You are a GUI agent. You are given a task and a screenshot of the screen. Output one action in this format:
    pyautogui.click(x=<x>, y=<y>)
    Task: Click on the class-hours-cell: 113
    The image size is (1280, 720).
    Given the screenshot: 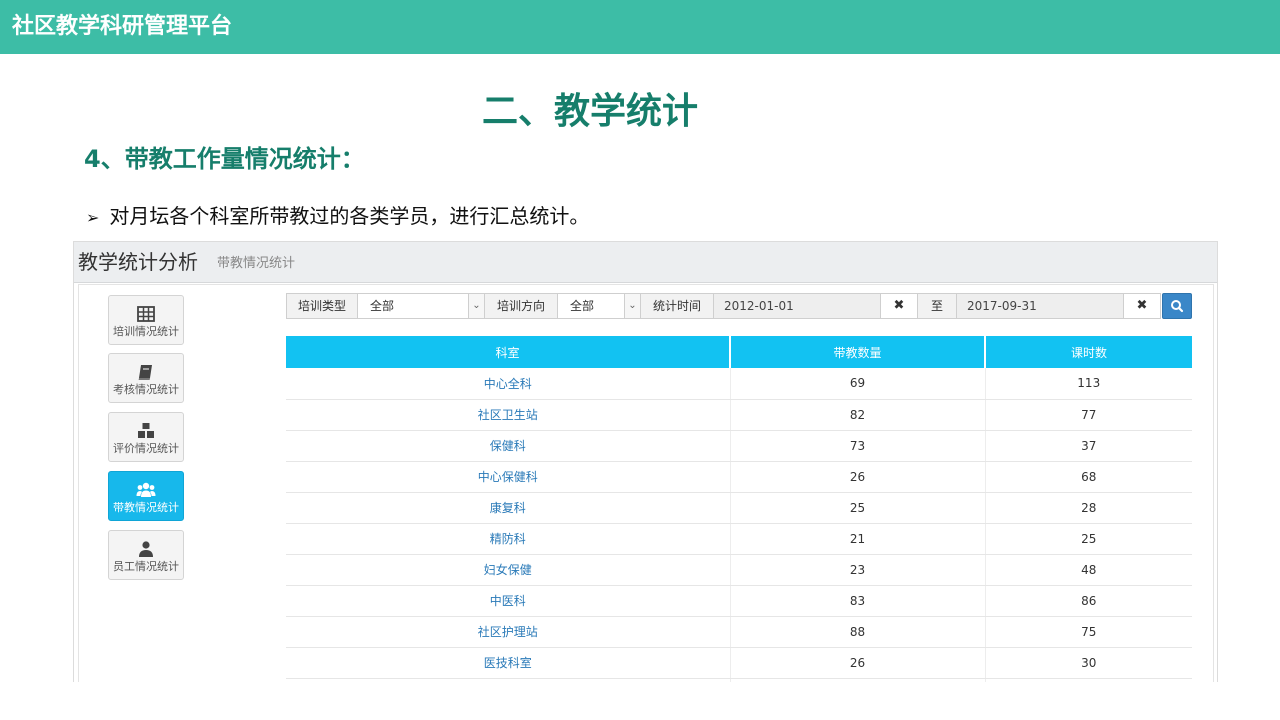 What is the action you would take?
    pyautogui.click(x=1088, y=384)
    